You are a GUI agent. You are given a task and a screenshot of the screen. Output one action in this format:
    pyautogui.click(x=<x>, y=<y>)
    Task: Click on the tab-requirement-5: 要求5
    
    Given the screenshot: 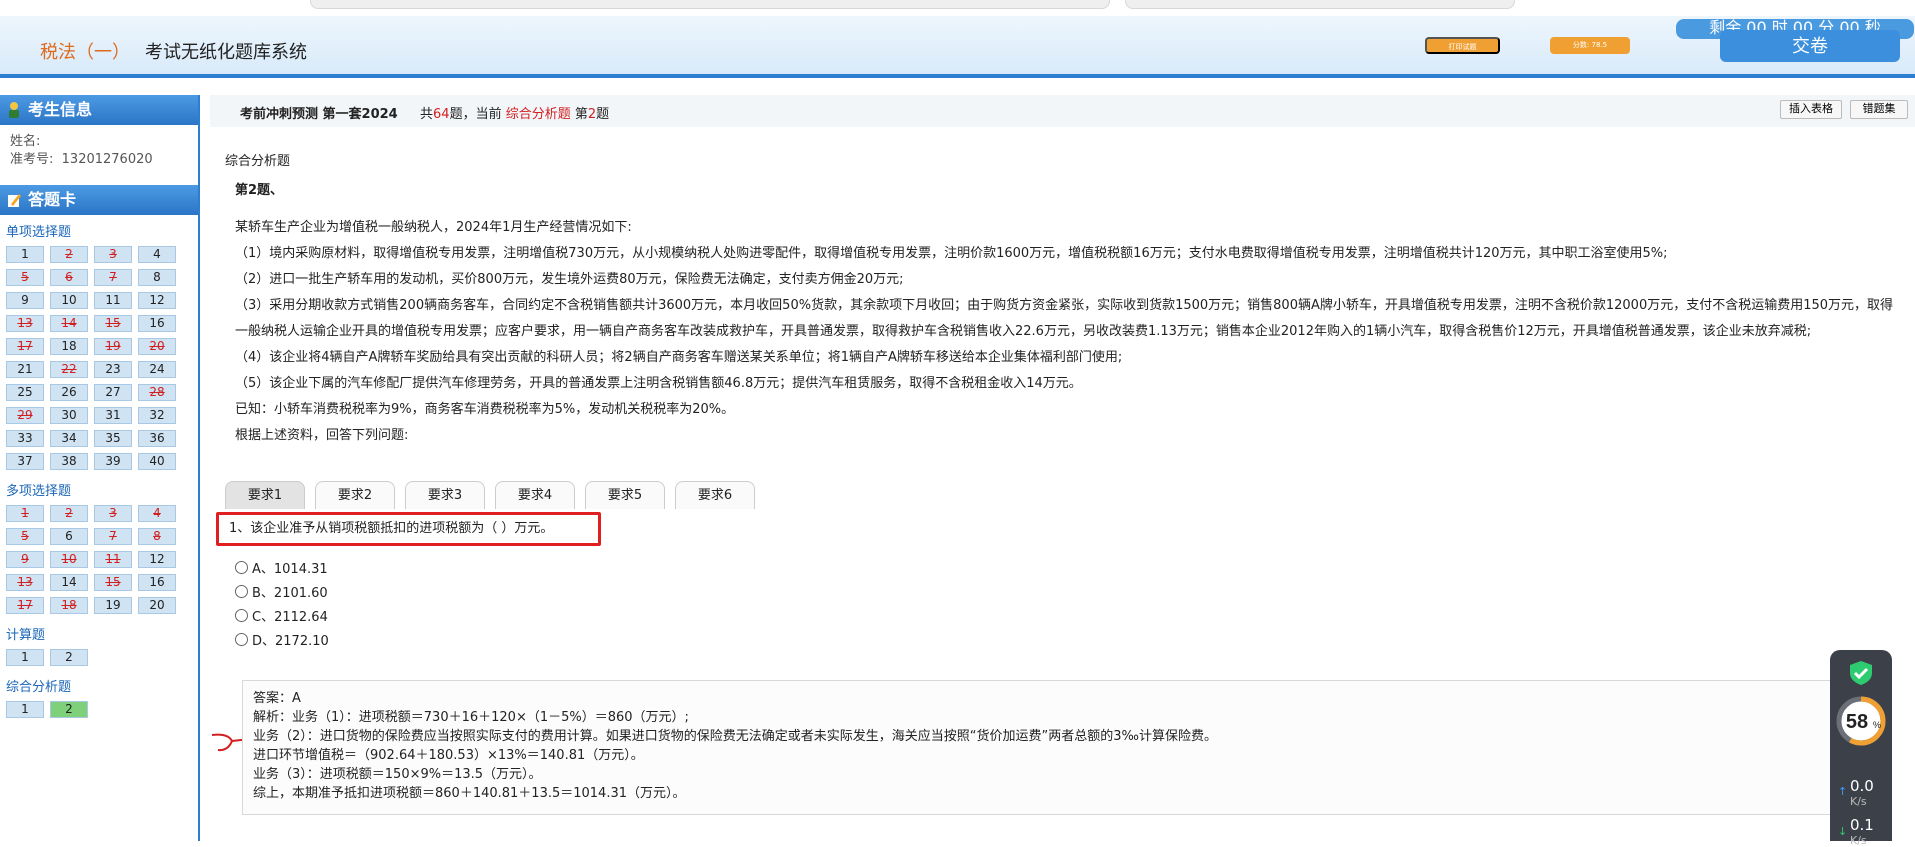 What is the action you would take?
    pyautogui.click(x=625, y=495)
    